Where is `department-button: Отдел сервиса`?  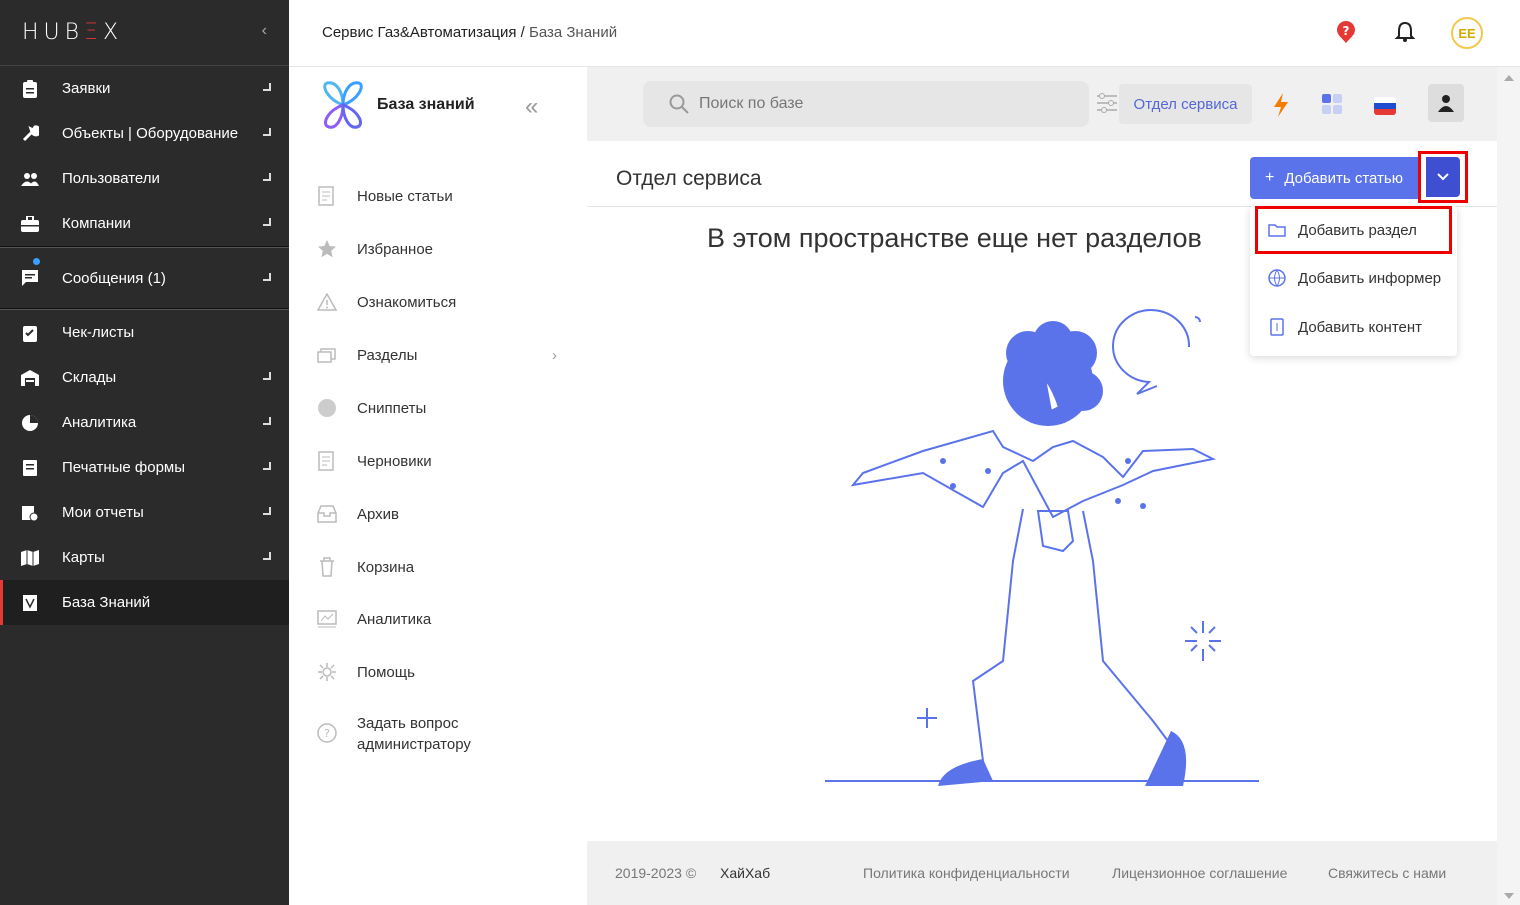
department-button: Отдел сервиса is located at coordinates (1185, 104).